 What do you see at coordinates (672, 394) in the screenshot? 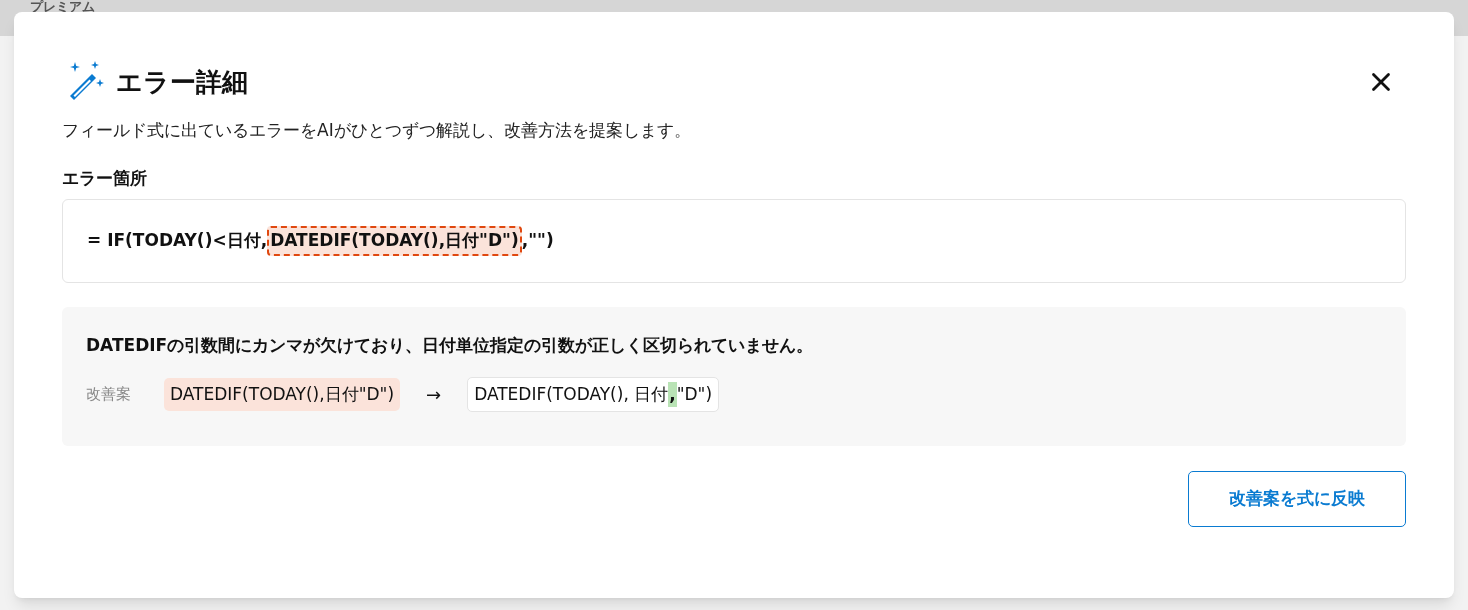
I see `inserted-comma: ,` at bounding box center [672, 394].